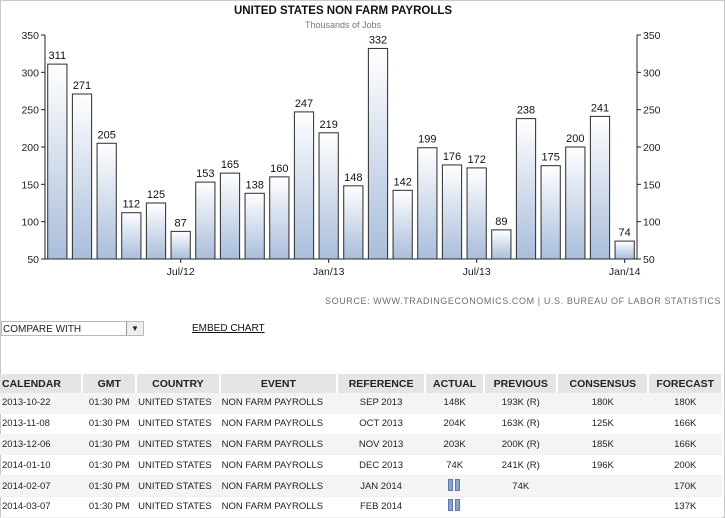  I want to click on x-tick-label: Jan/14, so click(625, 272).